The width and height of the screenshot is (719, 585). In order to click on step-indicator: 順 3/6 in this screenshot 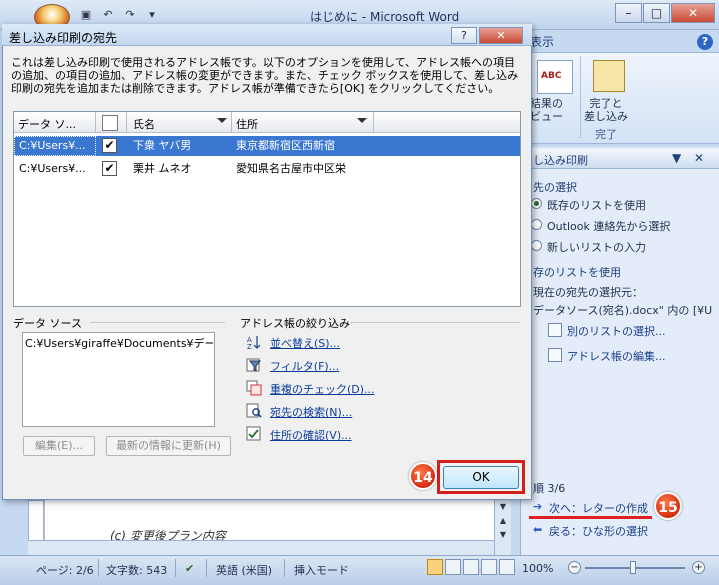, I will do `click(549, 488)`.